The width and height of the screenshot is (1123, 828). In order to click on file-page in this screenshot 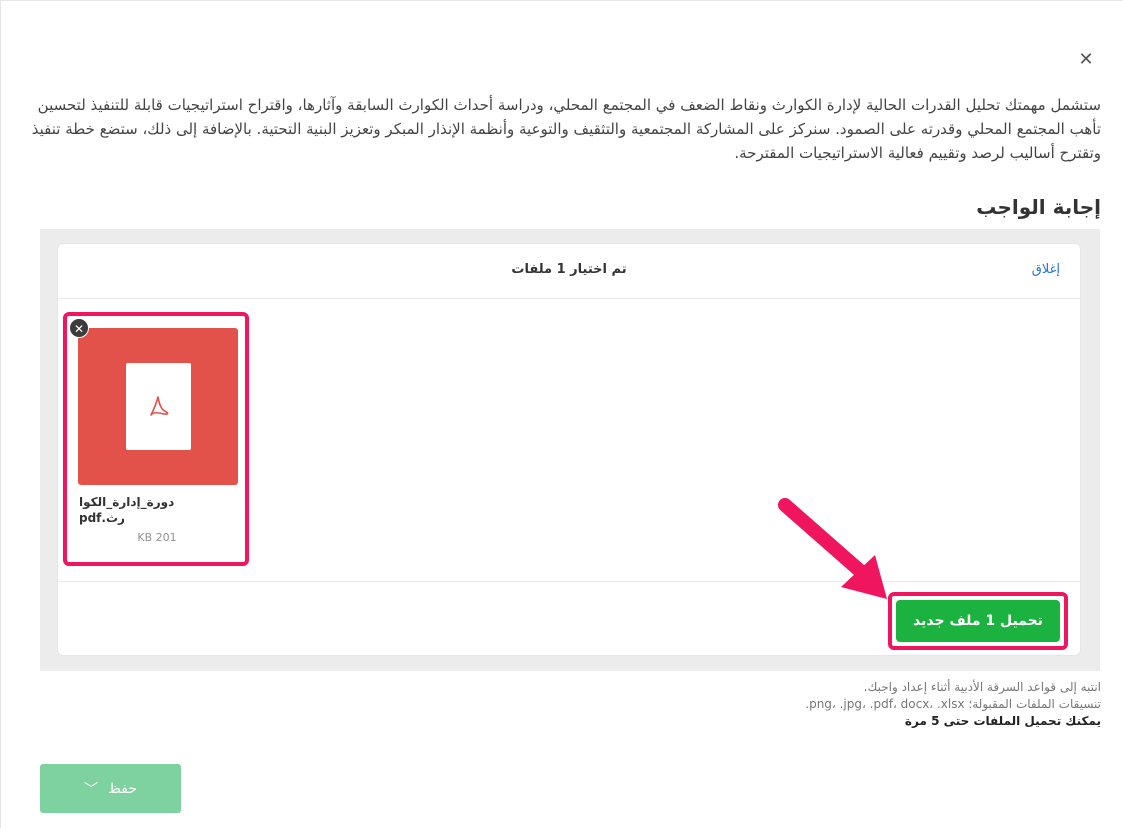, I will do `click(158, 406)`.